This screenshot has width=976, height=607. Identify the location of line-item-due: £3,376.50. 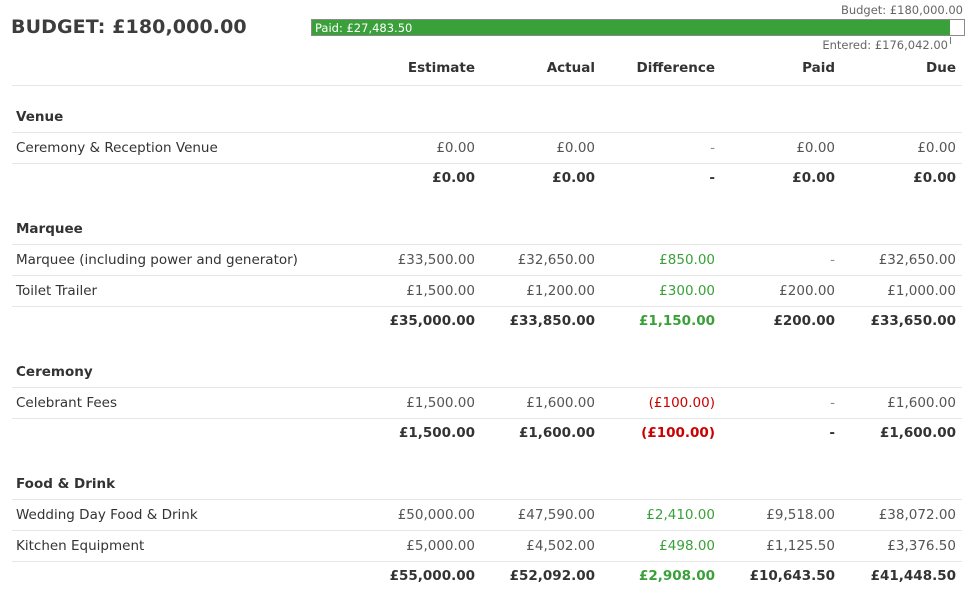
(921, 546).